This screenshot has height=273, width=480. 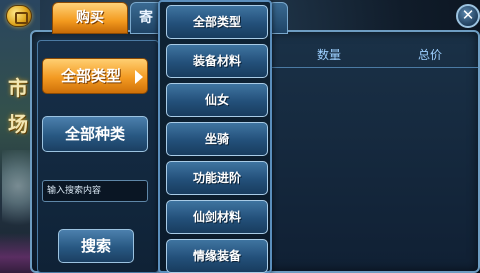 I want to click on dropdown-item-function-advance: 功能进阶, so click(x=217, y=178).